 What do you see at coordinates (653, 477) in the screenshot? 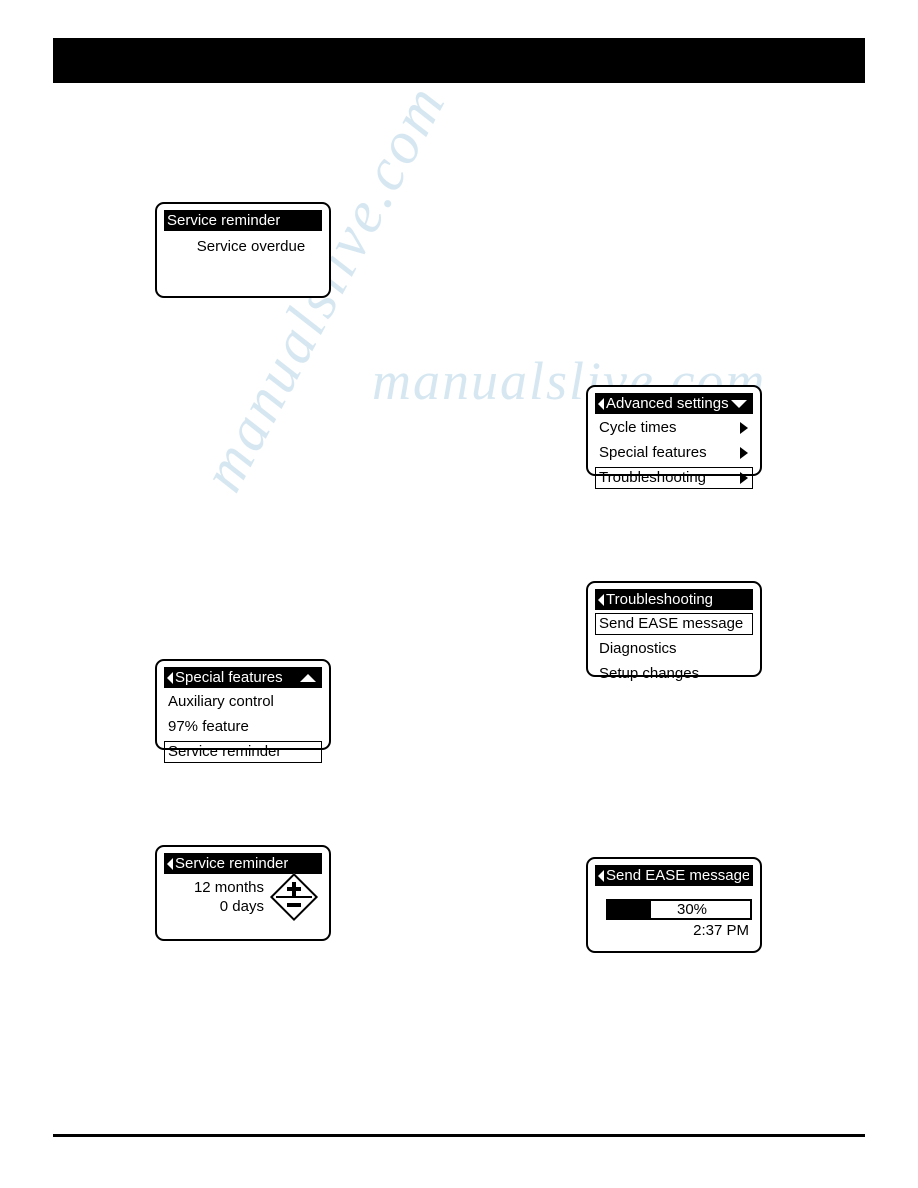
I see `menu-item-label: Troubleshooting` at bounding box center [653, 477].